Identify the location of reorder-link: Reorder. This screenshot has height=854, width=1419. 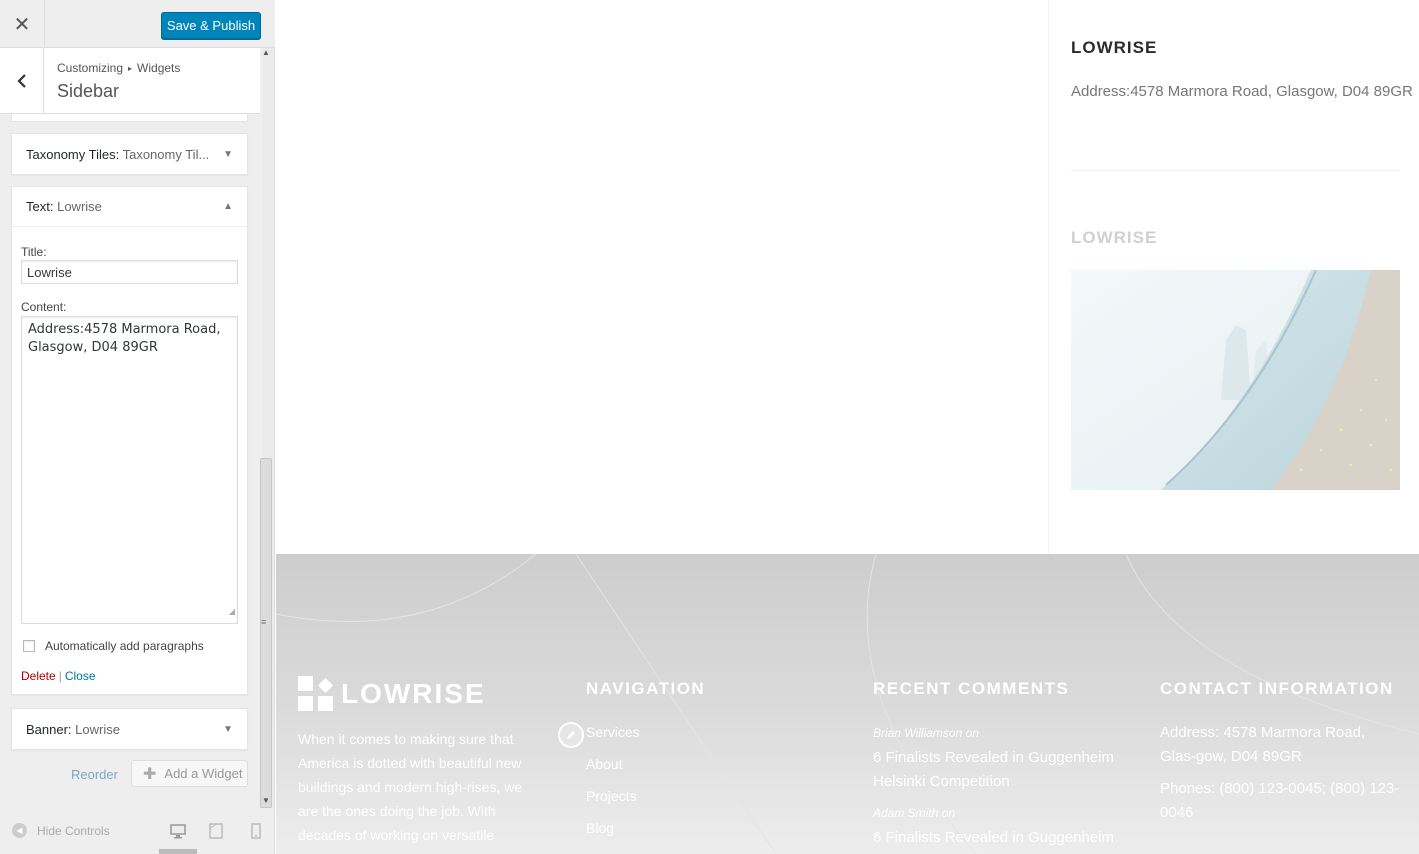
(94, 774).